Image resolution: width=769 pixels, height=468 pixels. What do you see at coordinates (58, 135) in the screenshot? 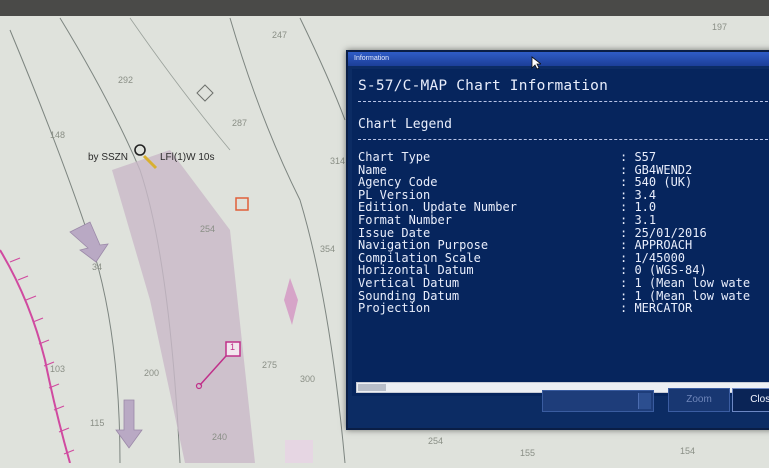
I see `depth-sounding: 148` at bounding box center [58, 135].